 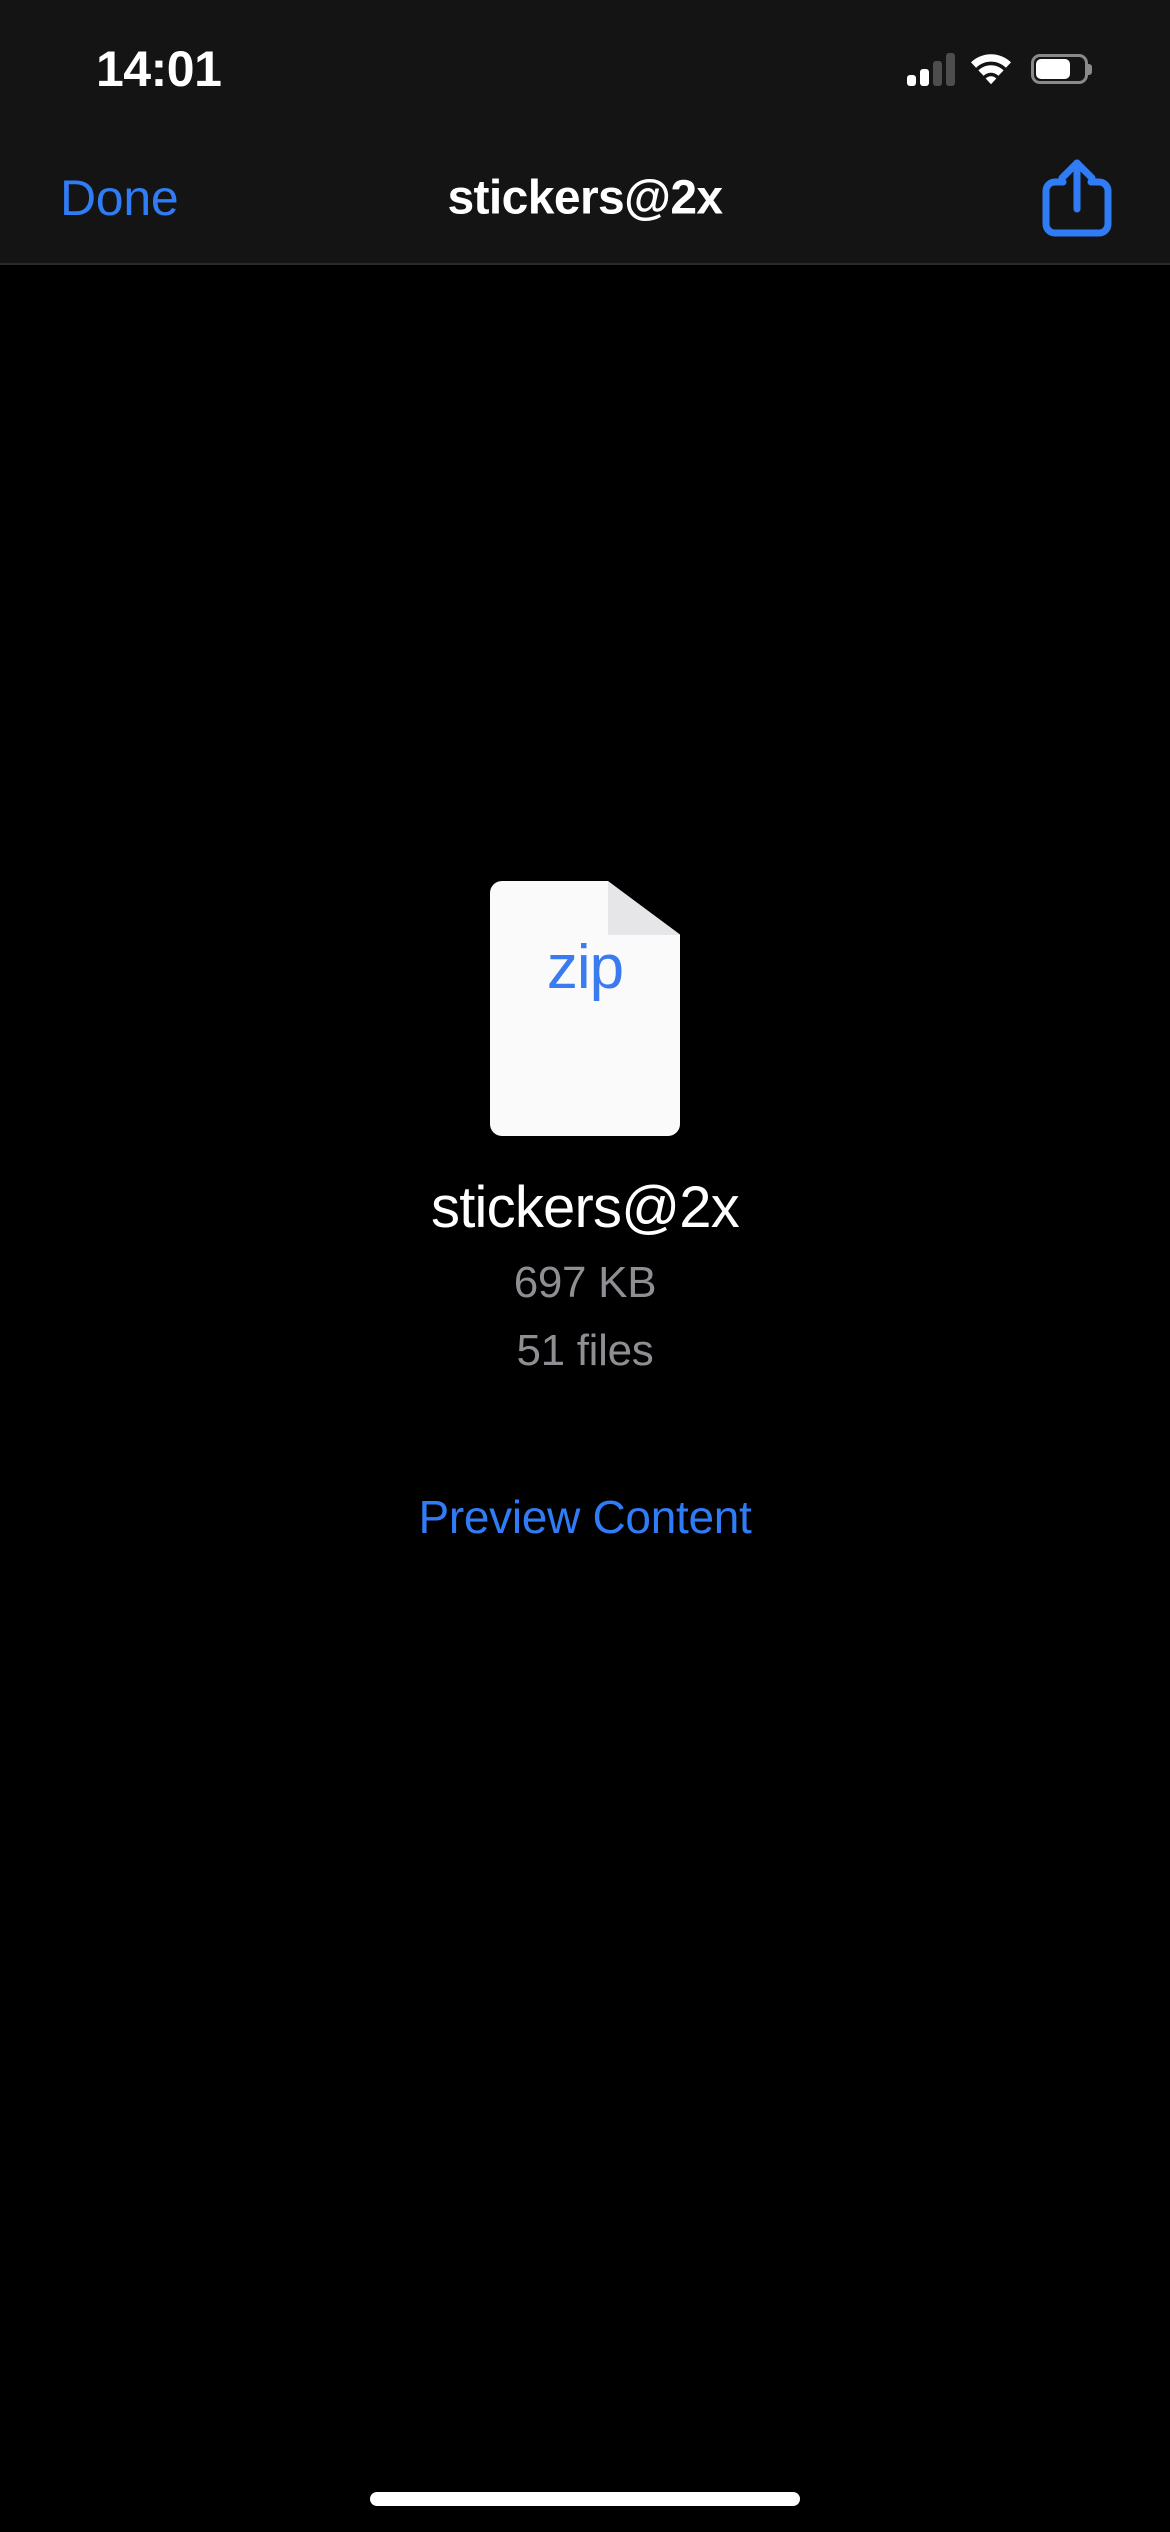 I want to click on file-name: stickers@2x, so click(x=585, y=1207).